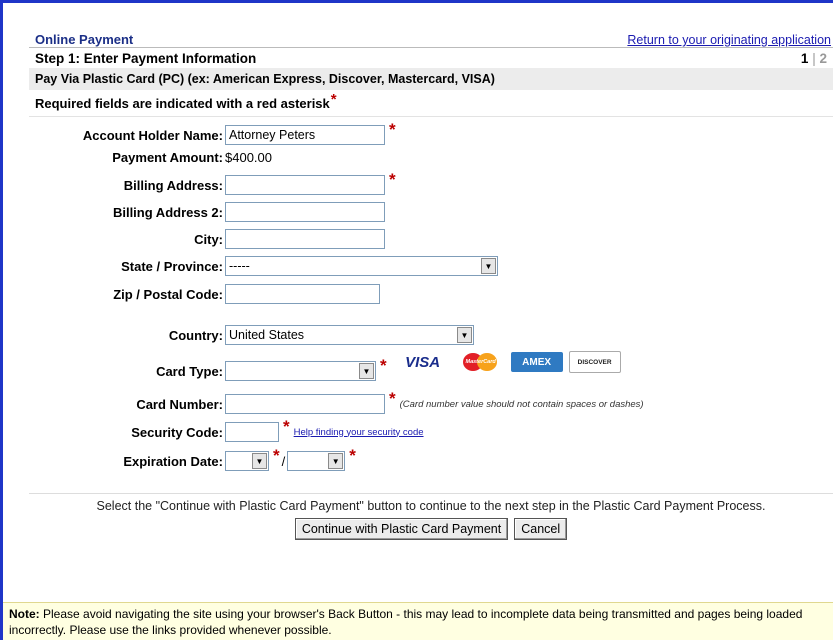 Image resolution: width=833 pixels, height=640 pixels. I want to click on payment-amount-row: Payment Amount: $400.00, so click(150, 157).